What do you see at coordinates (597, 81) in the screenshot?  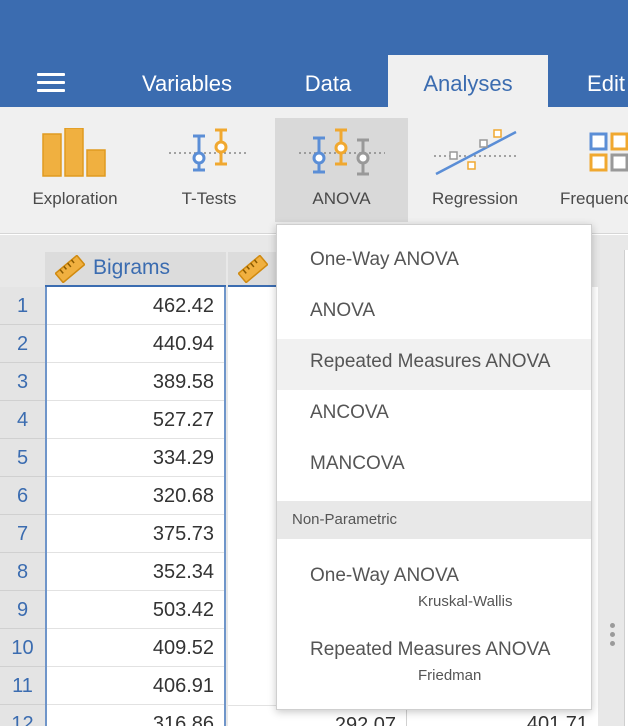 I see `tab-edit: Edit` at bounding box center [597, 81].